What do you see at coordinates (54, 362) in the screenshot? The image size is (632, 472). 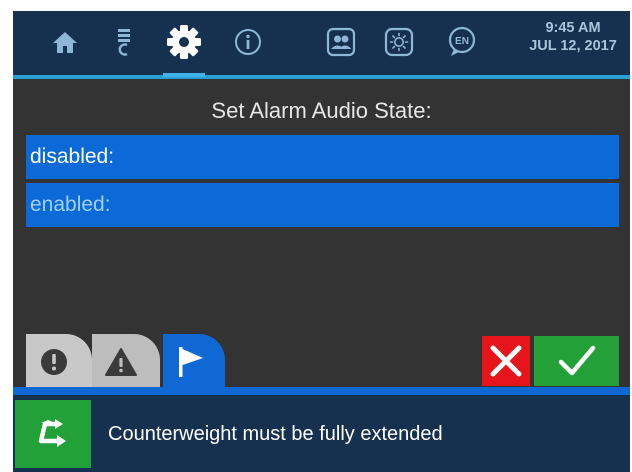 I see `error-circle-icon` at bounding box center [54, 362].